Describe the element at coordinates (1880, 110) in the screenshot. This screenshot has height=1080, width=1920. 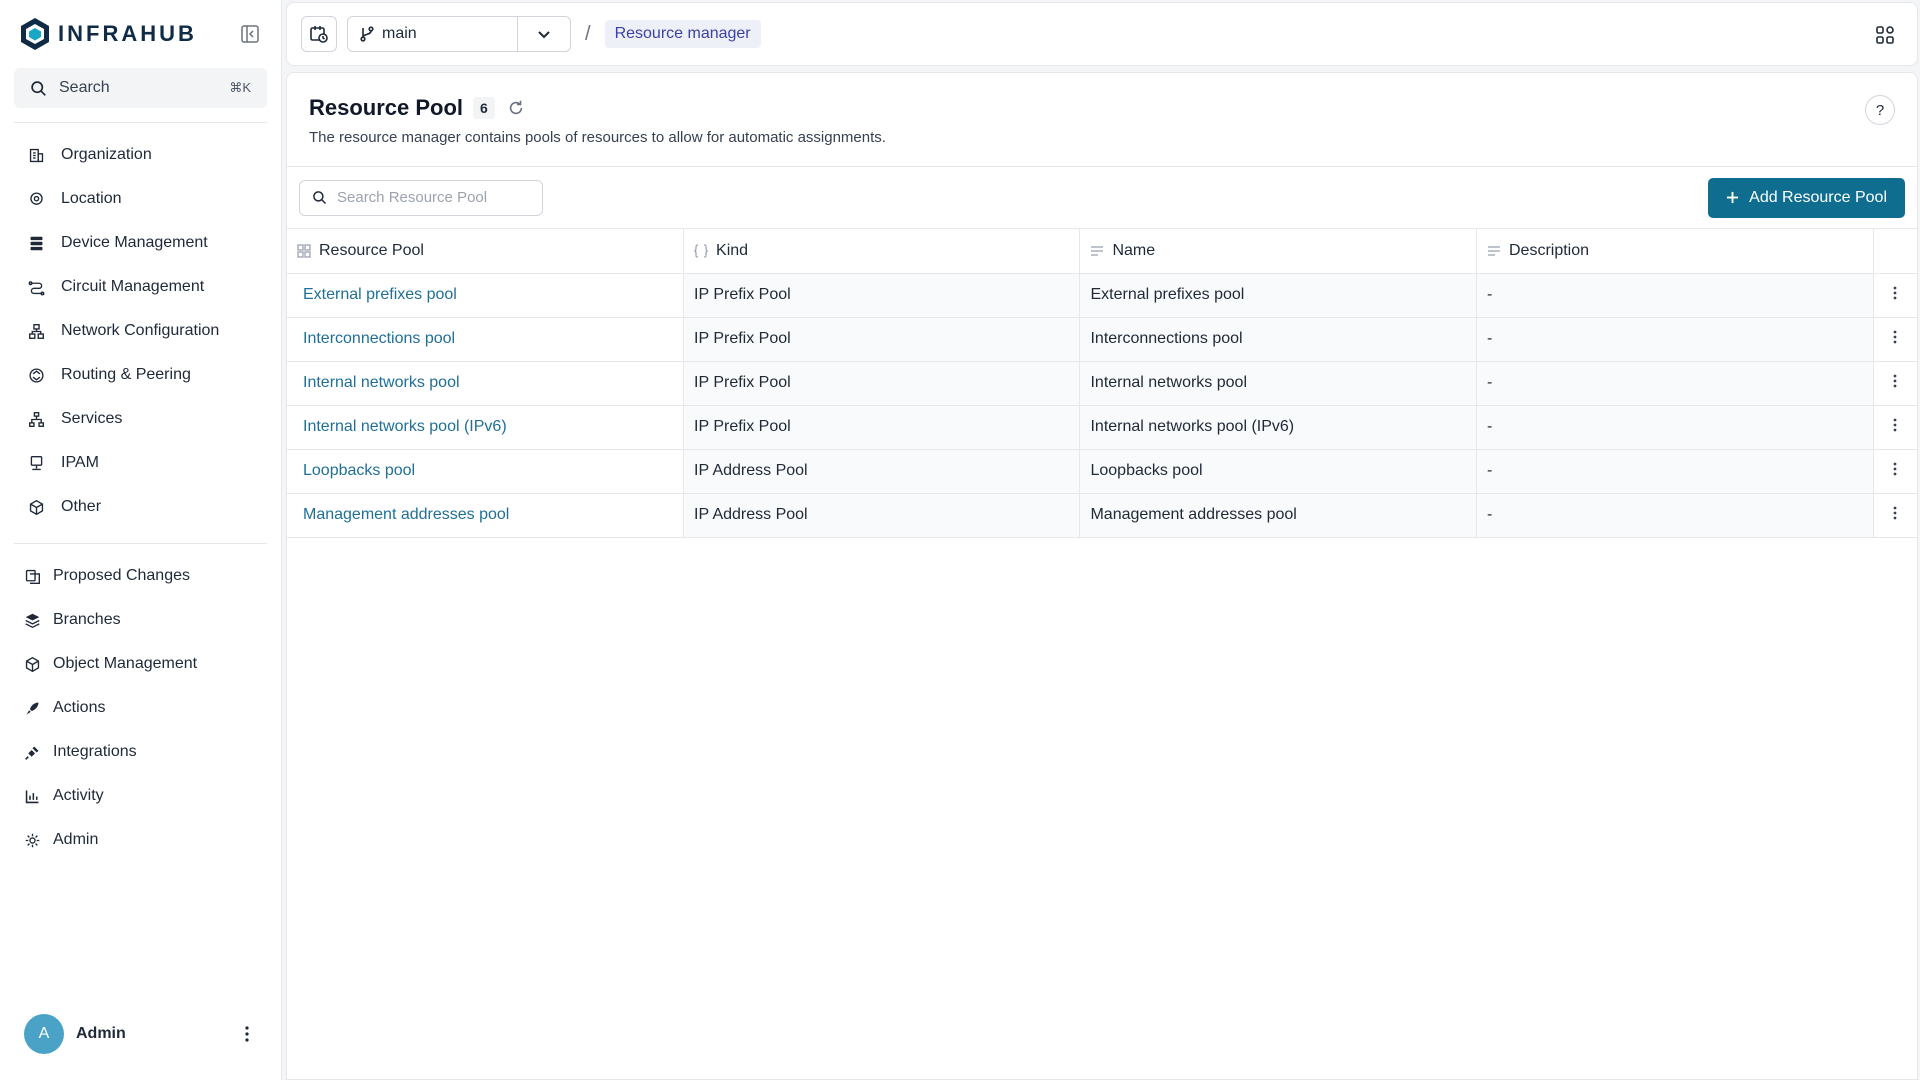
I see `help-button: ?` at that location.